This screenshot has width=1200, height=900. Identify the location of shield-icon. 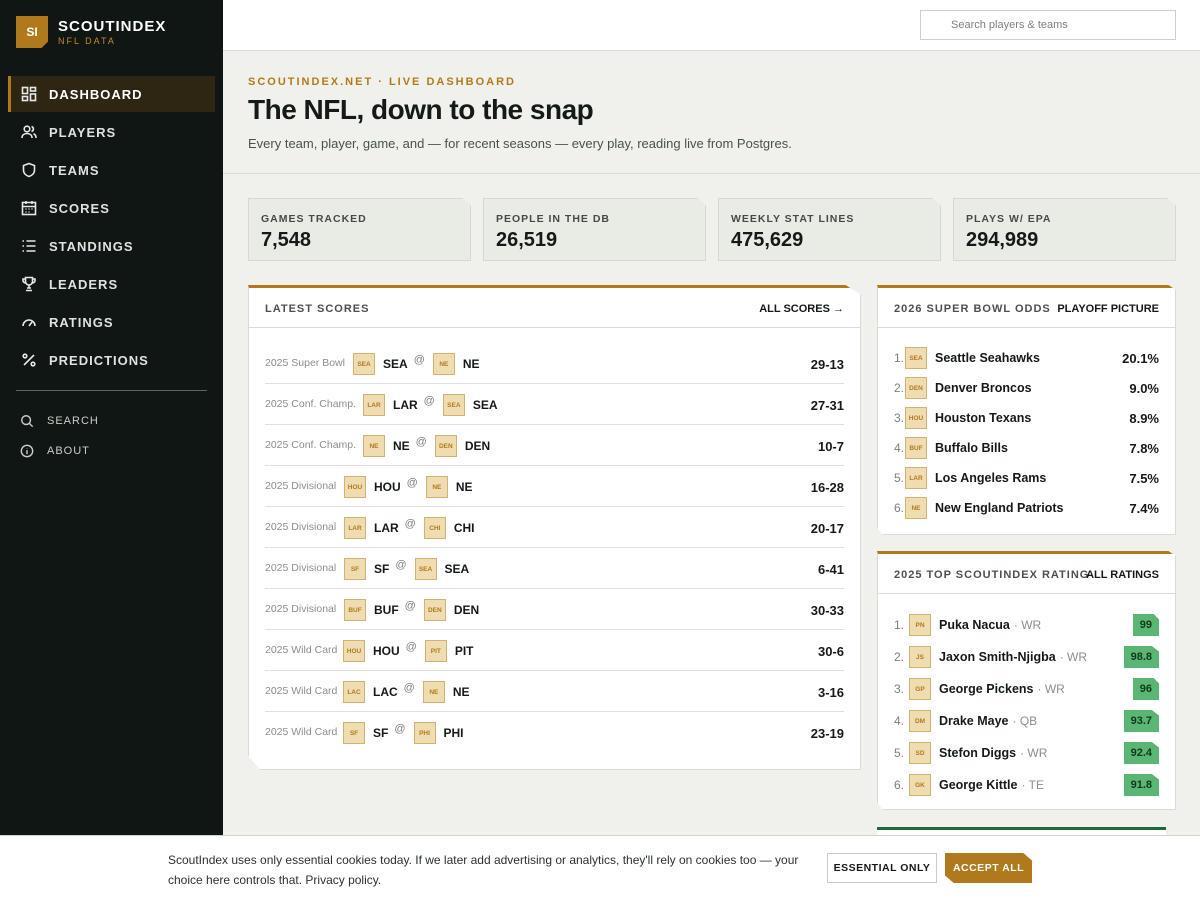
(29, 170).